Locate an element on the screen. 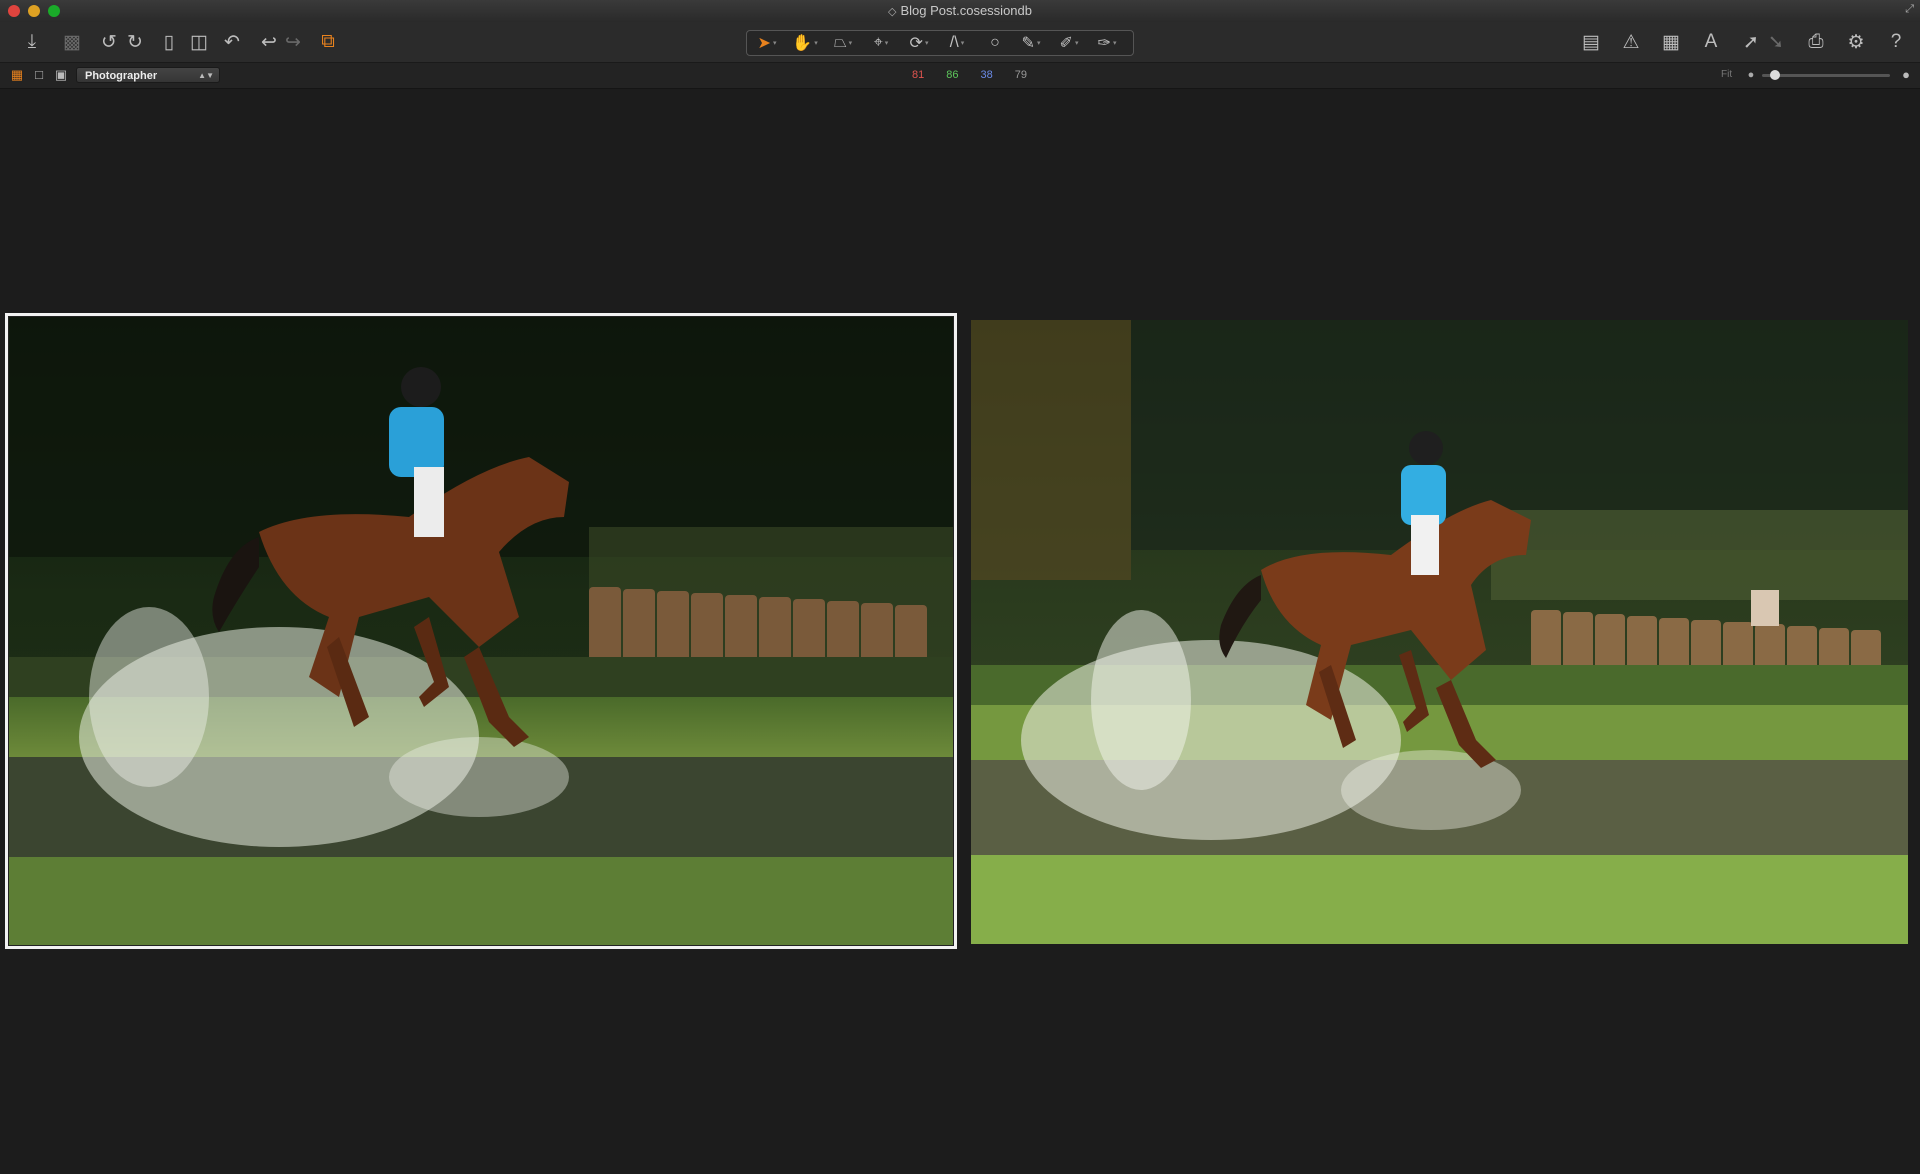  grid-view-icon: ▦ is located at coordinates (17, 75).